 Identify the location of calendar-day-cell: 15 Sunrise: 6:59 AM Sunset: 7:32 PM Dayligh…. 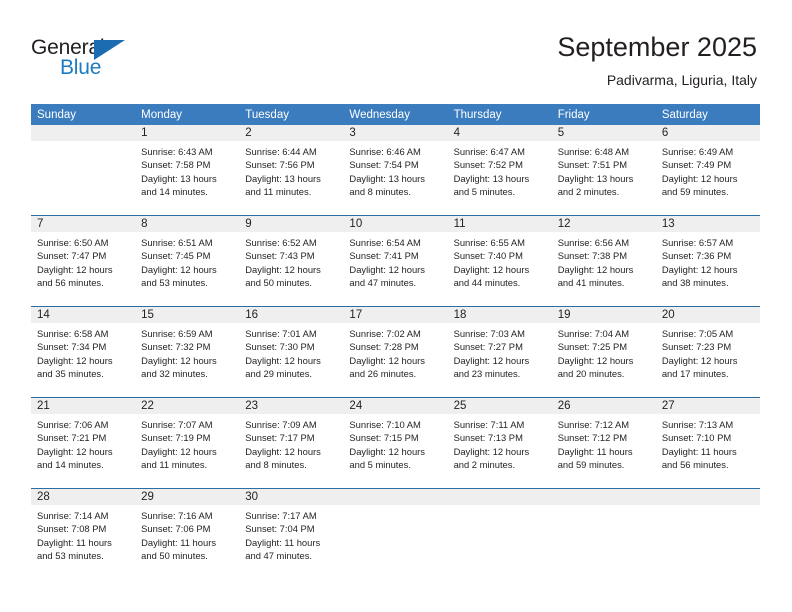
(187, 352).